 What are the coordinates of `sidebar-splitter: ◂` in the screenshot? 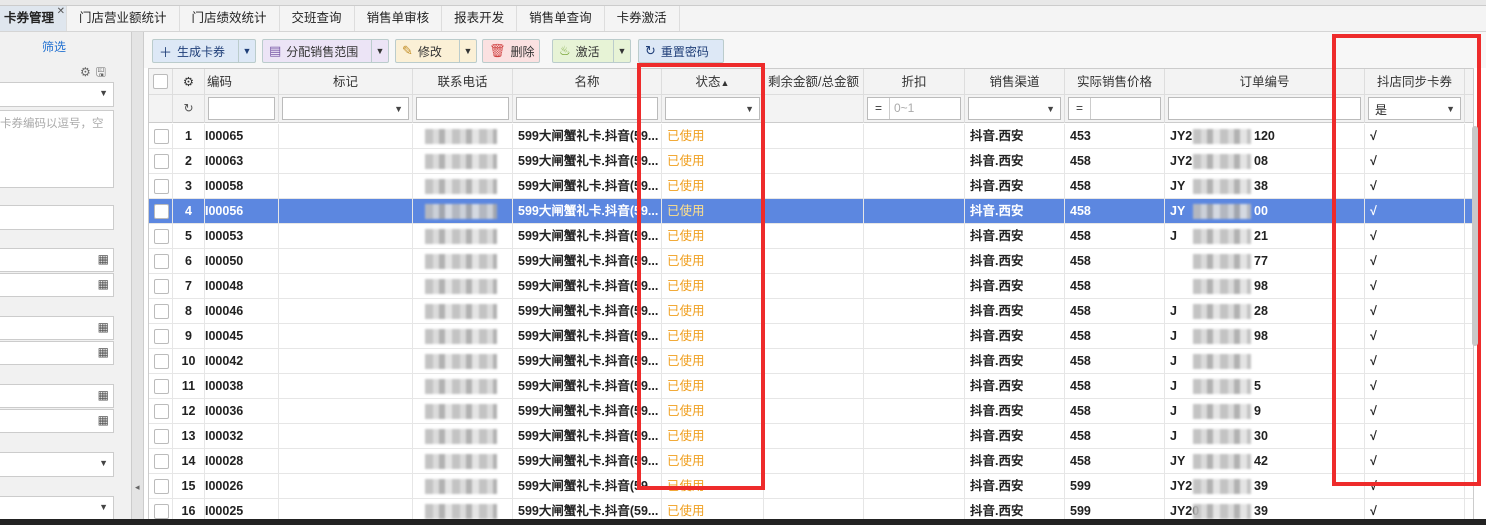 It's located at (138, 278).